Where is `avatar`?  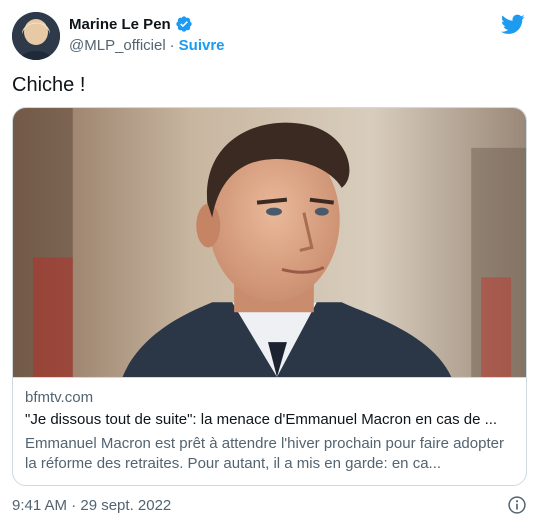 avatar is located at coordinates (36, 36).